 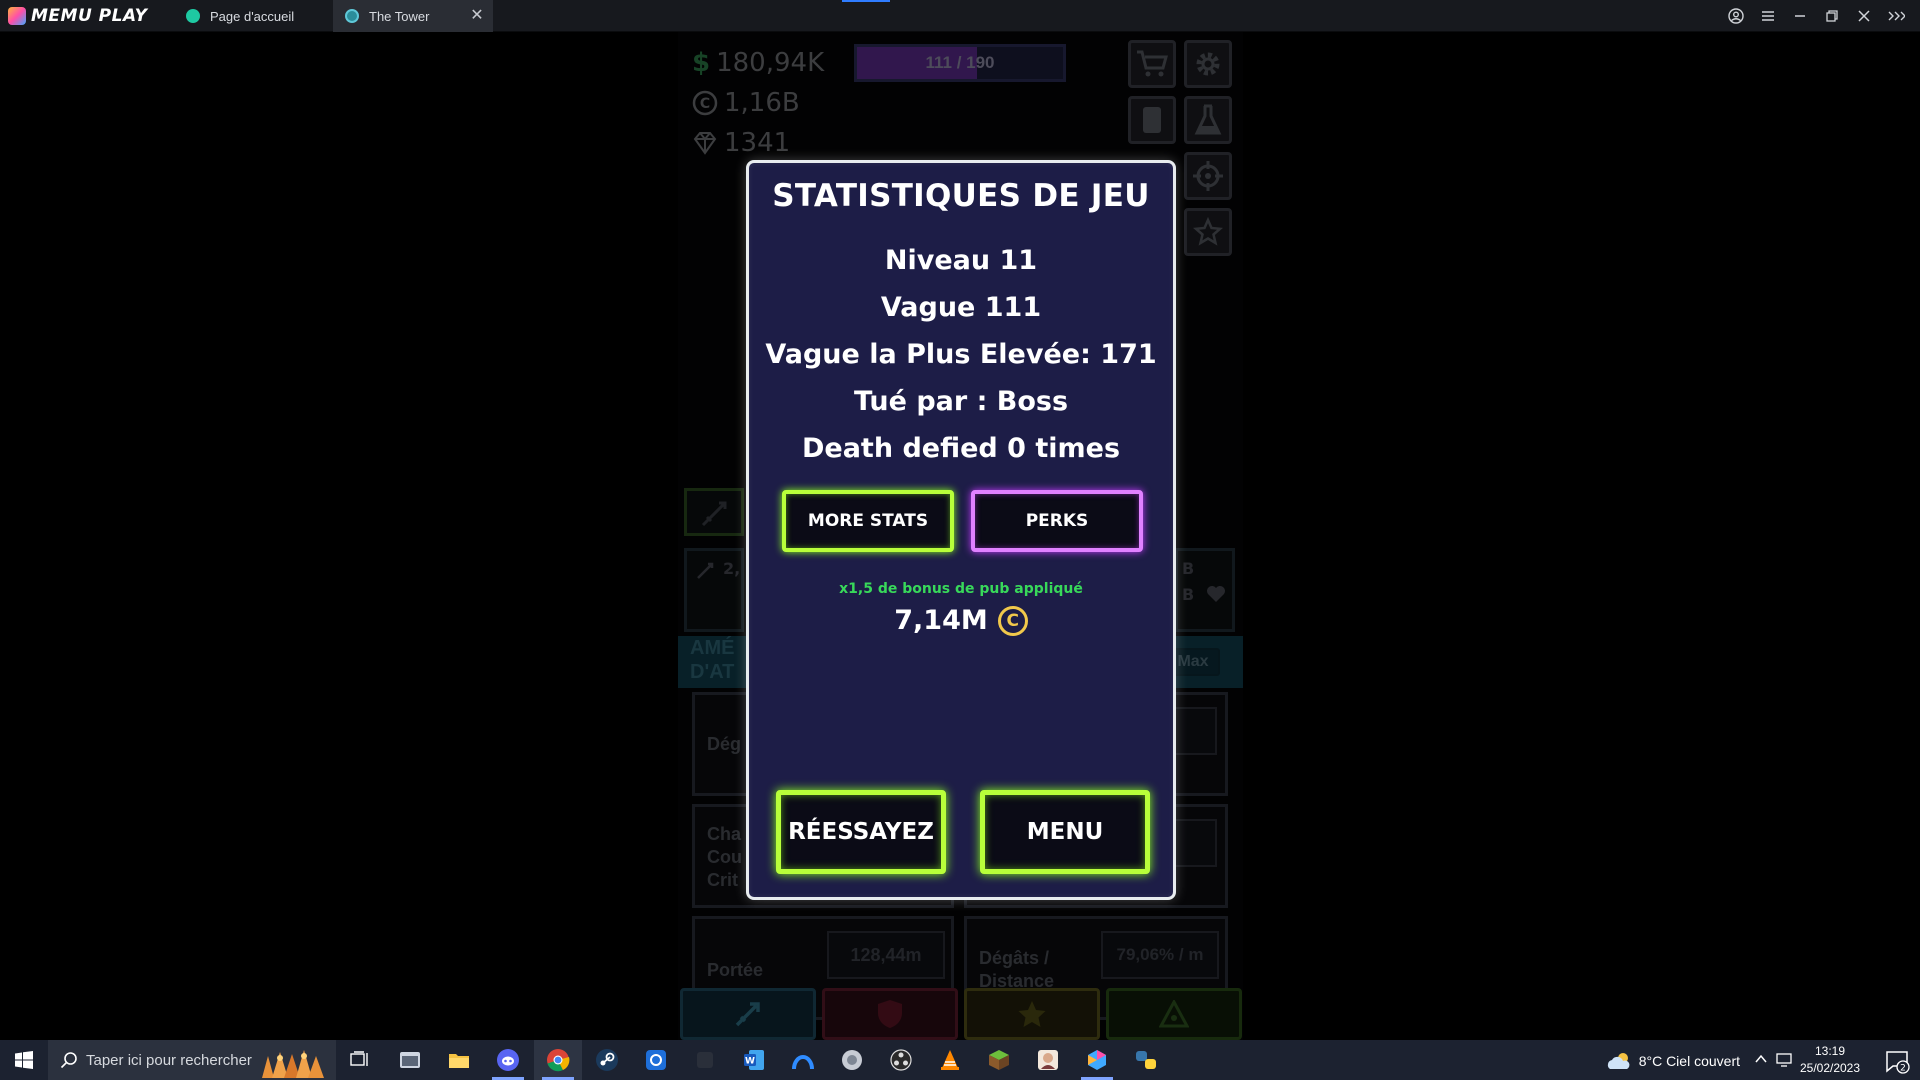 I want to click on clock-date: 25/02/2023, so click(x=1830, y=1068).